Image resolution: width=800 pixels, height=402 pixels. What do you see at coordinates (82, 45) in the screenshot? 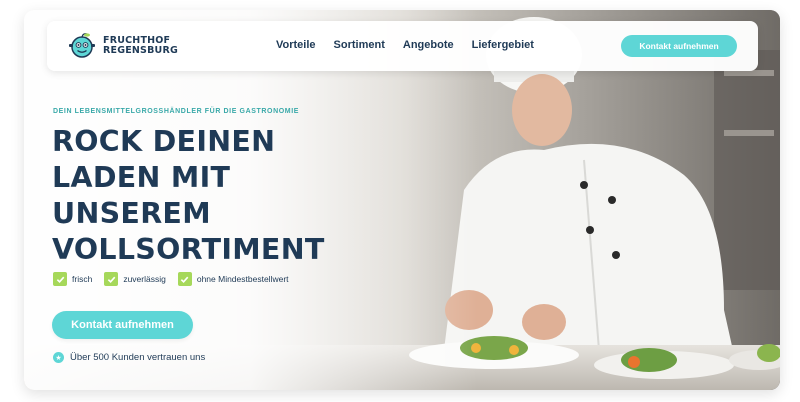
I see `fruit-mascot-icon` at bounding box center [82, 45].